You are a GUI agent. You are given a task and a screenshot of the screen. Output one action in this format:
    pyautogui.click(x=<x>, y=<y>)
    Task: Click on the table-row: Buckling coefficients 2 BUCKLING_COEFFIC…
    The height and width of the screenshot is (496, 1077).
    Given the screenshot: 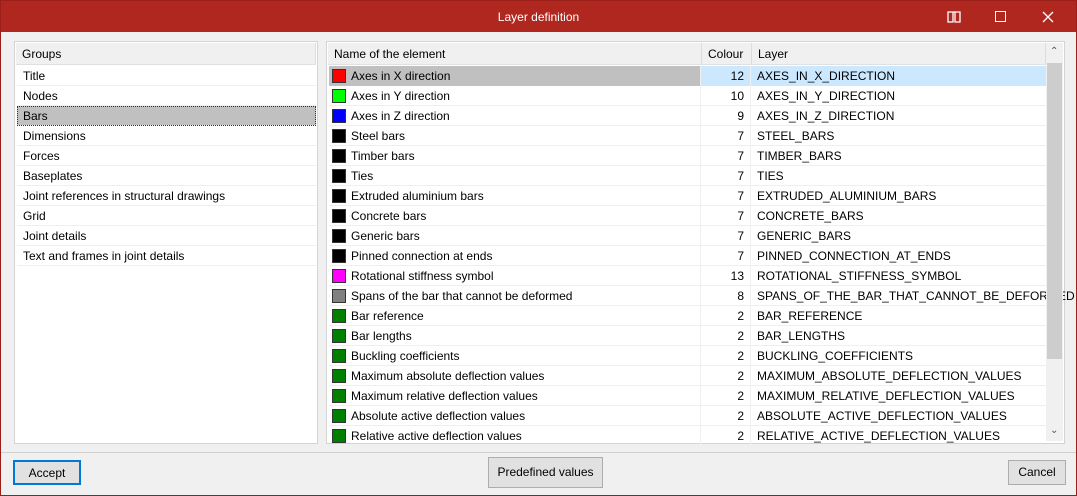 What is the action you would take?
    pyautogui.click(x=687, y=356)
    